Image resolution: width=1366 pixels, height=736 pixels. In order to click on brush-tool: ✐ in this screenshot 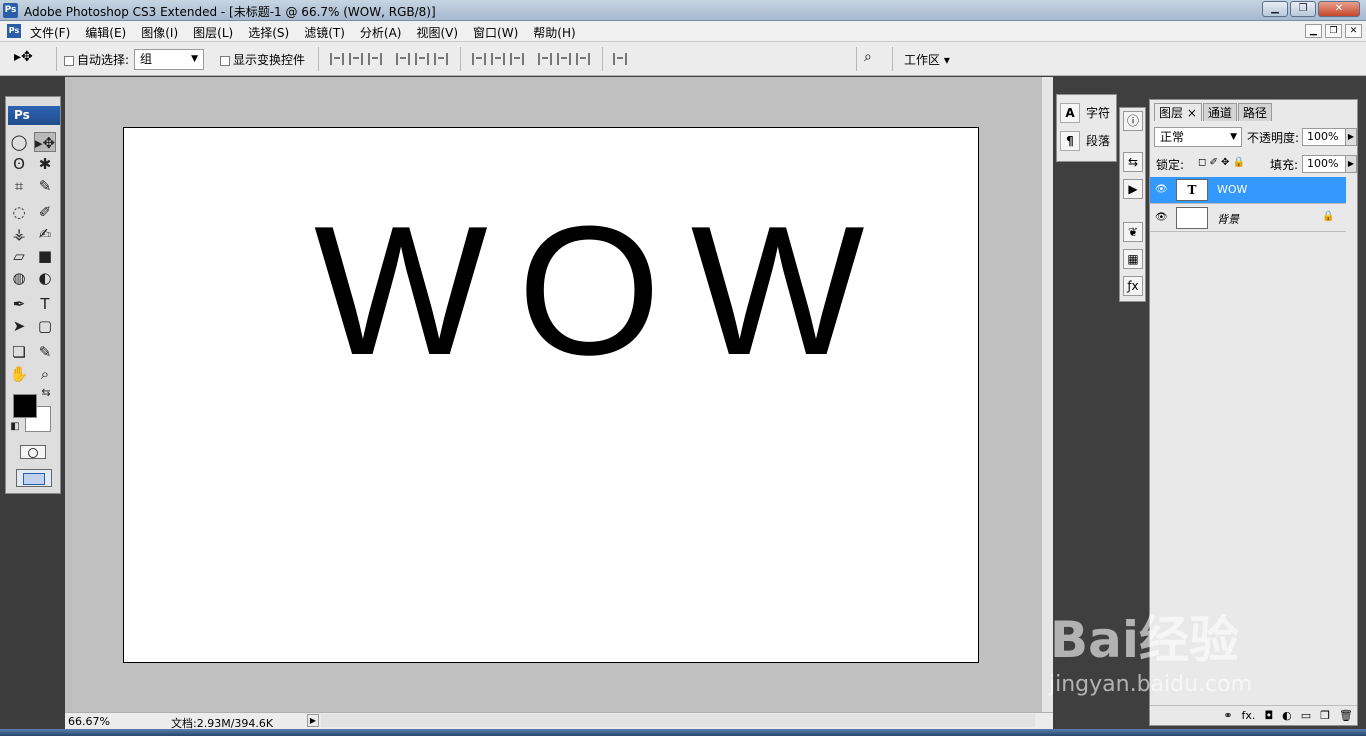, I will do `click(45, 212)`.